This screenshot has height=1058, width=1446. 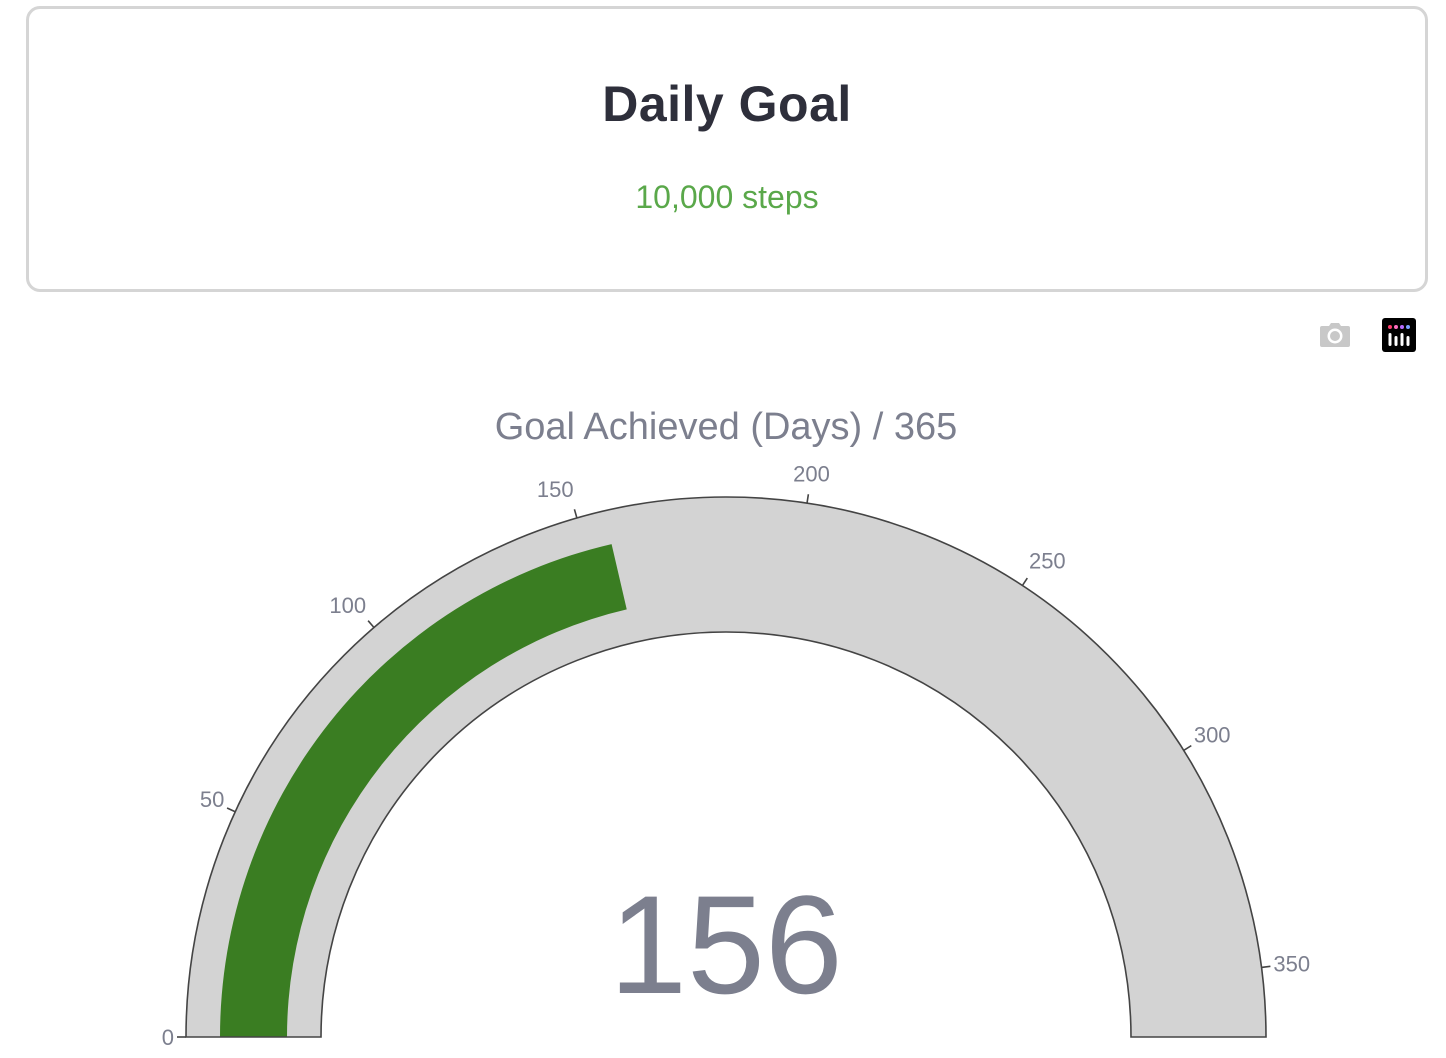 What do you see at coordinates (168, 1037) in the screenshot?
I see `gauge-tick-label: 0` at bounding box center [168, 1037].